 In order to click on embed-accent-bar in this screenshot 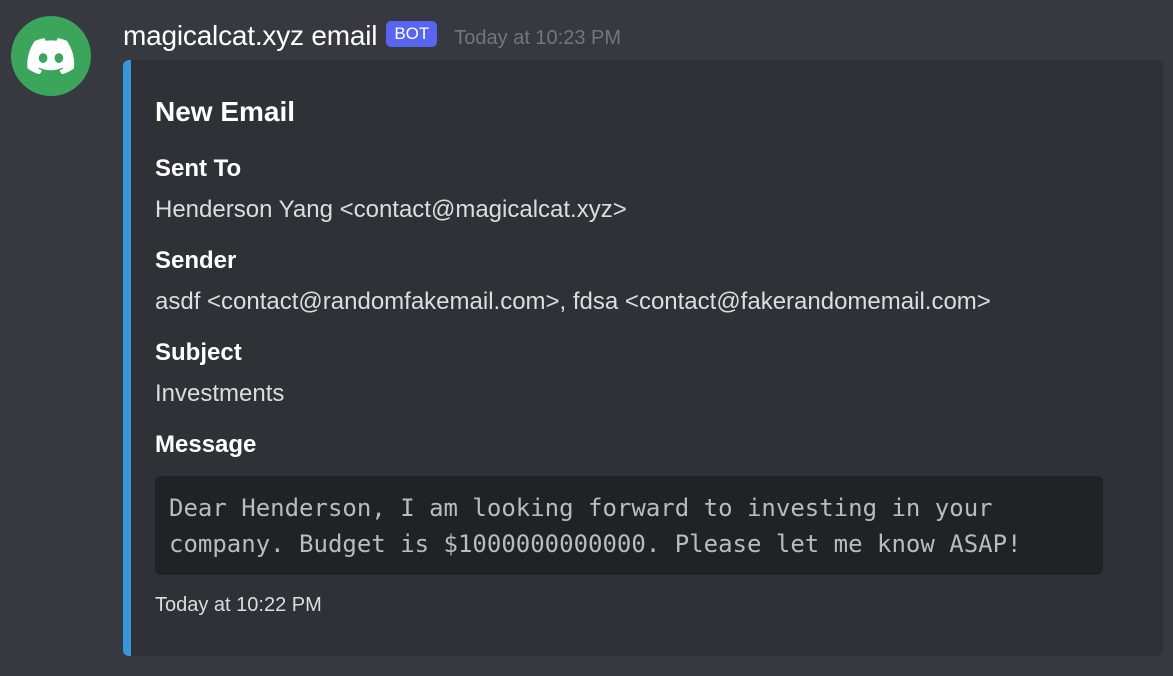, I will do `click(127, 358)`.